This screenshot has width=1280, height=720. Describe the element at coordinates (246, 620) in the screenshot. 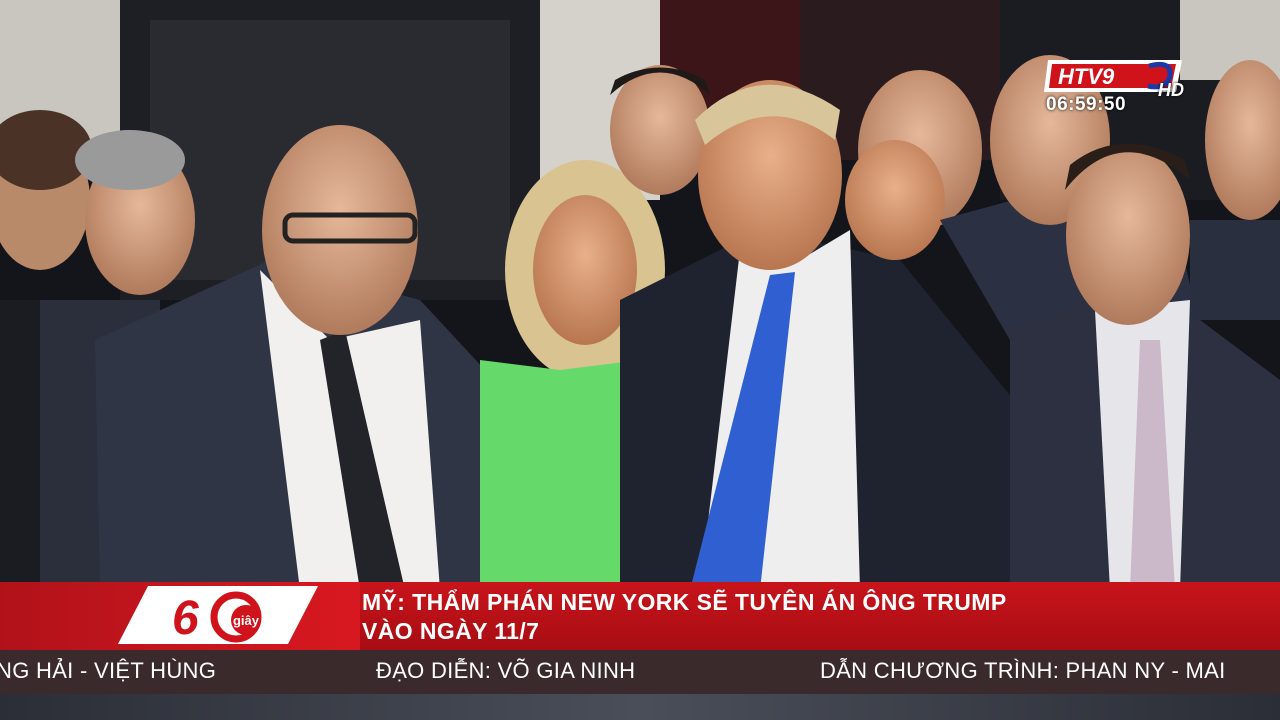

I see `badge-unit: giây` at that location.